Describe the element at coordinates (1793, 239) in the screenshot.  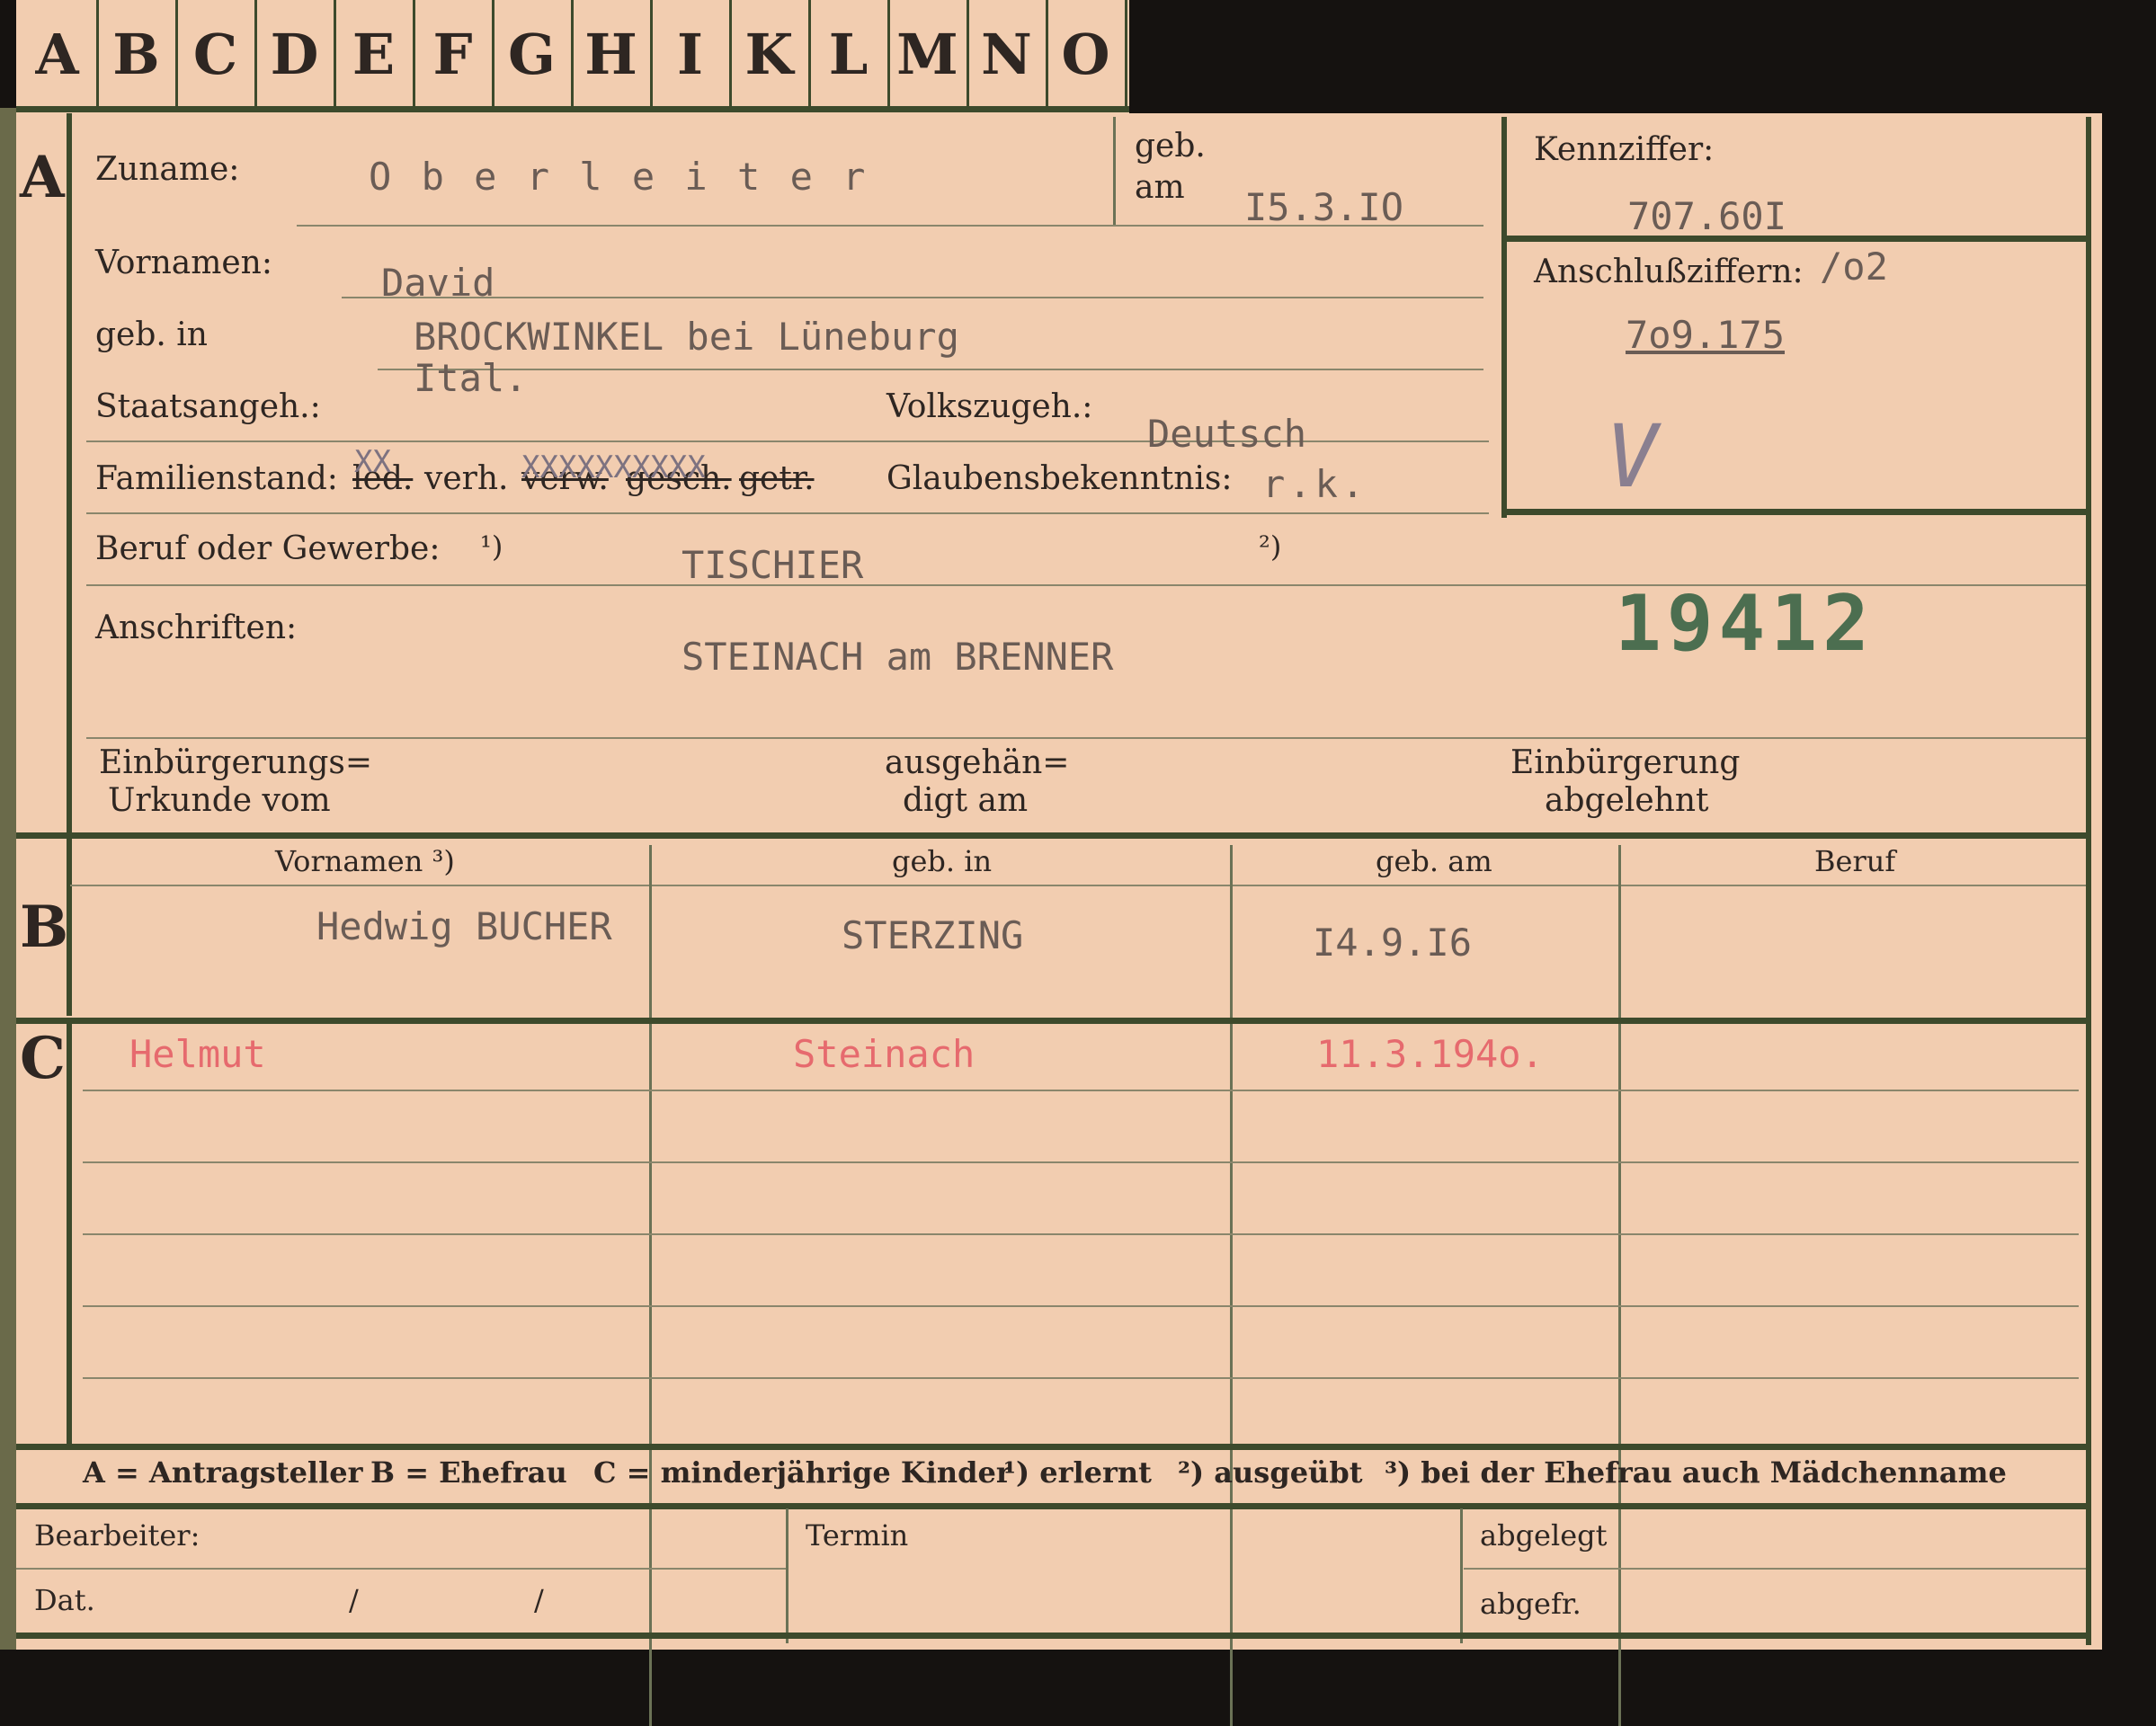
I see `kennziffer-divider` at that location.